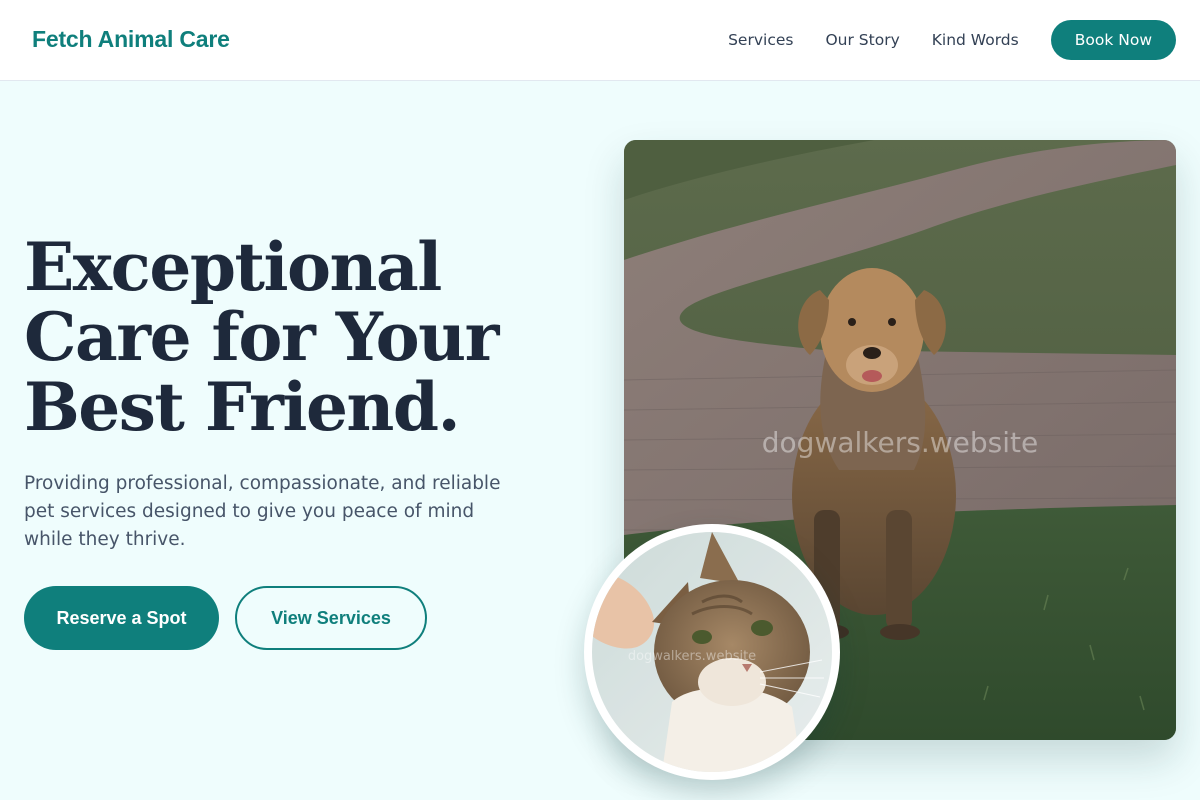 The image size is (1200, 800). Describe the element at coordinates (975, 40) in the screenshot. I see `nav-link-kind-words: Kind Words` at that location.